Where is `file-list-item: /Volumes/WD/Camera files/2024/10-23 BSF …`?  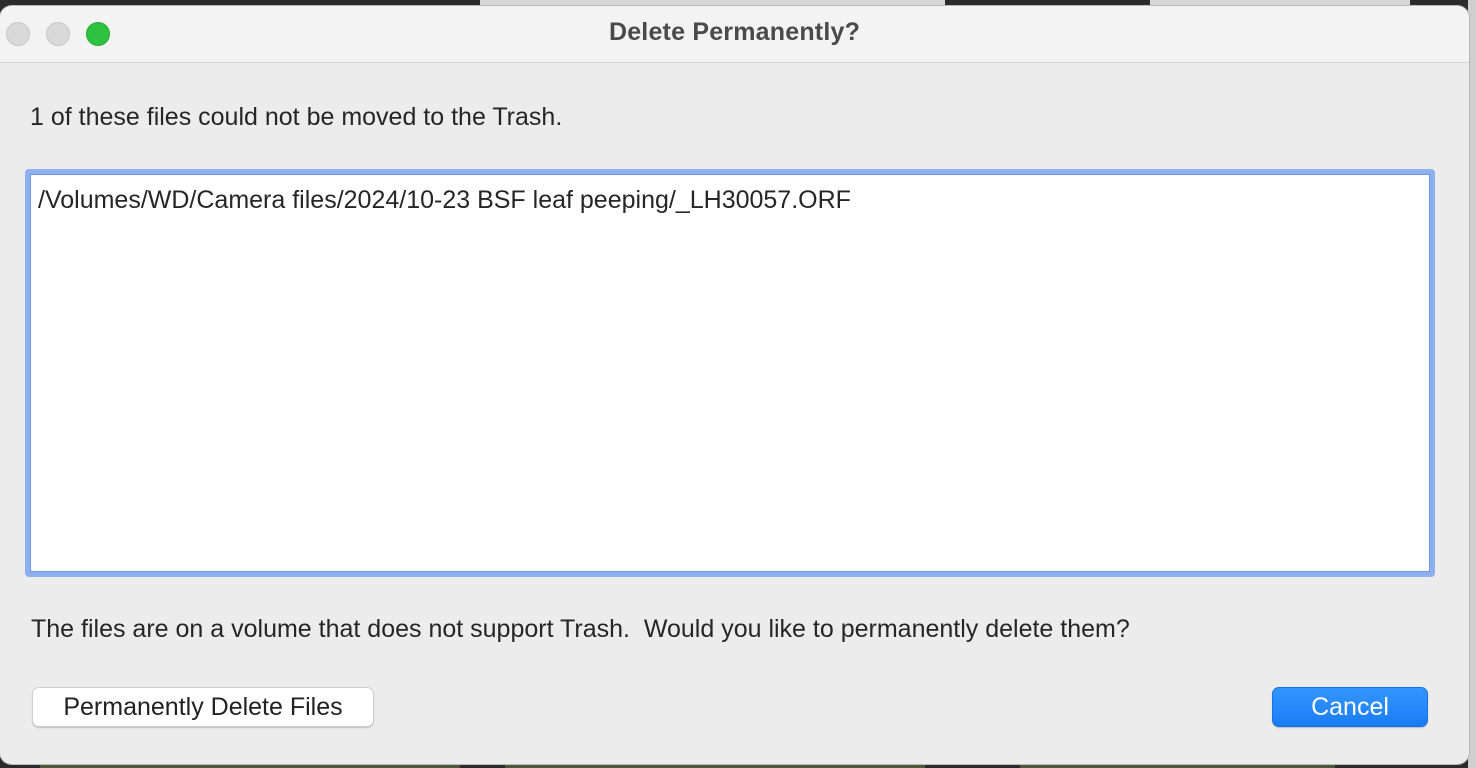
file-list-item: /Volumes/WD/Camera files/2024/10-23 BSF … is located at coordinates (444, 200).